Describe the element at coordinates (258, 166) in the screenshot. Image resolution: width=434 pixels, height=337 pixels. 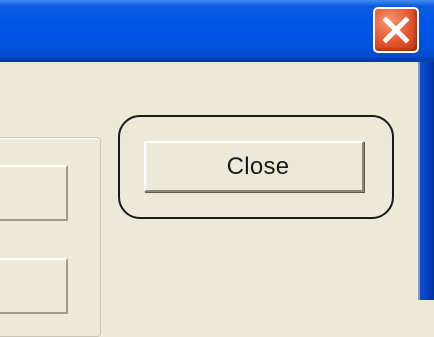
I see `close-button-label: Close` at that location.